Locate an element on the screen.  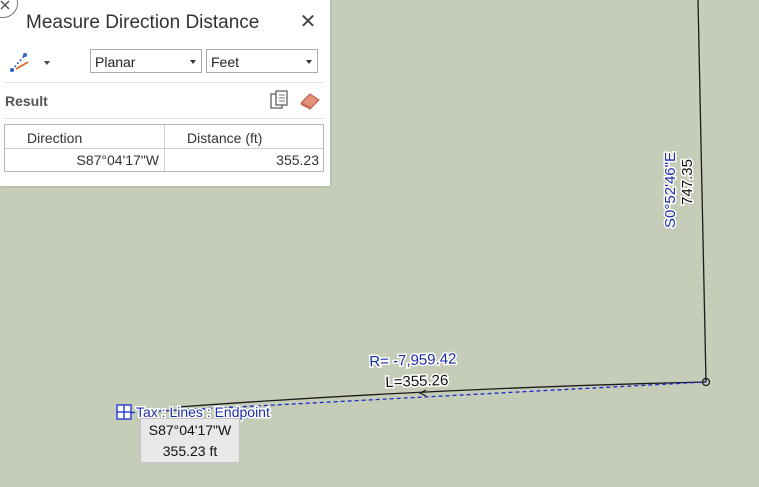
vertical-parcel-line is located at coordinates (702, 191).